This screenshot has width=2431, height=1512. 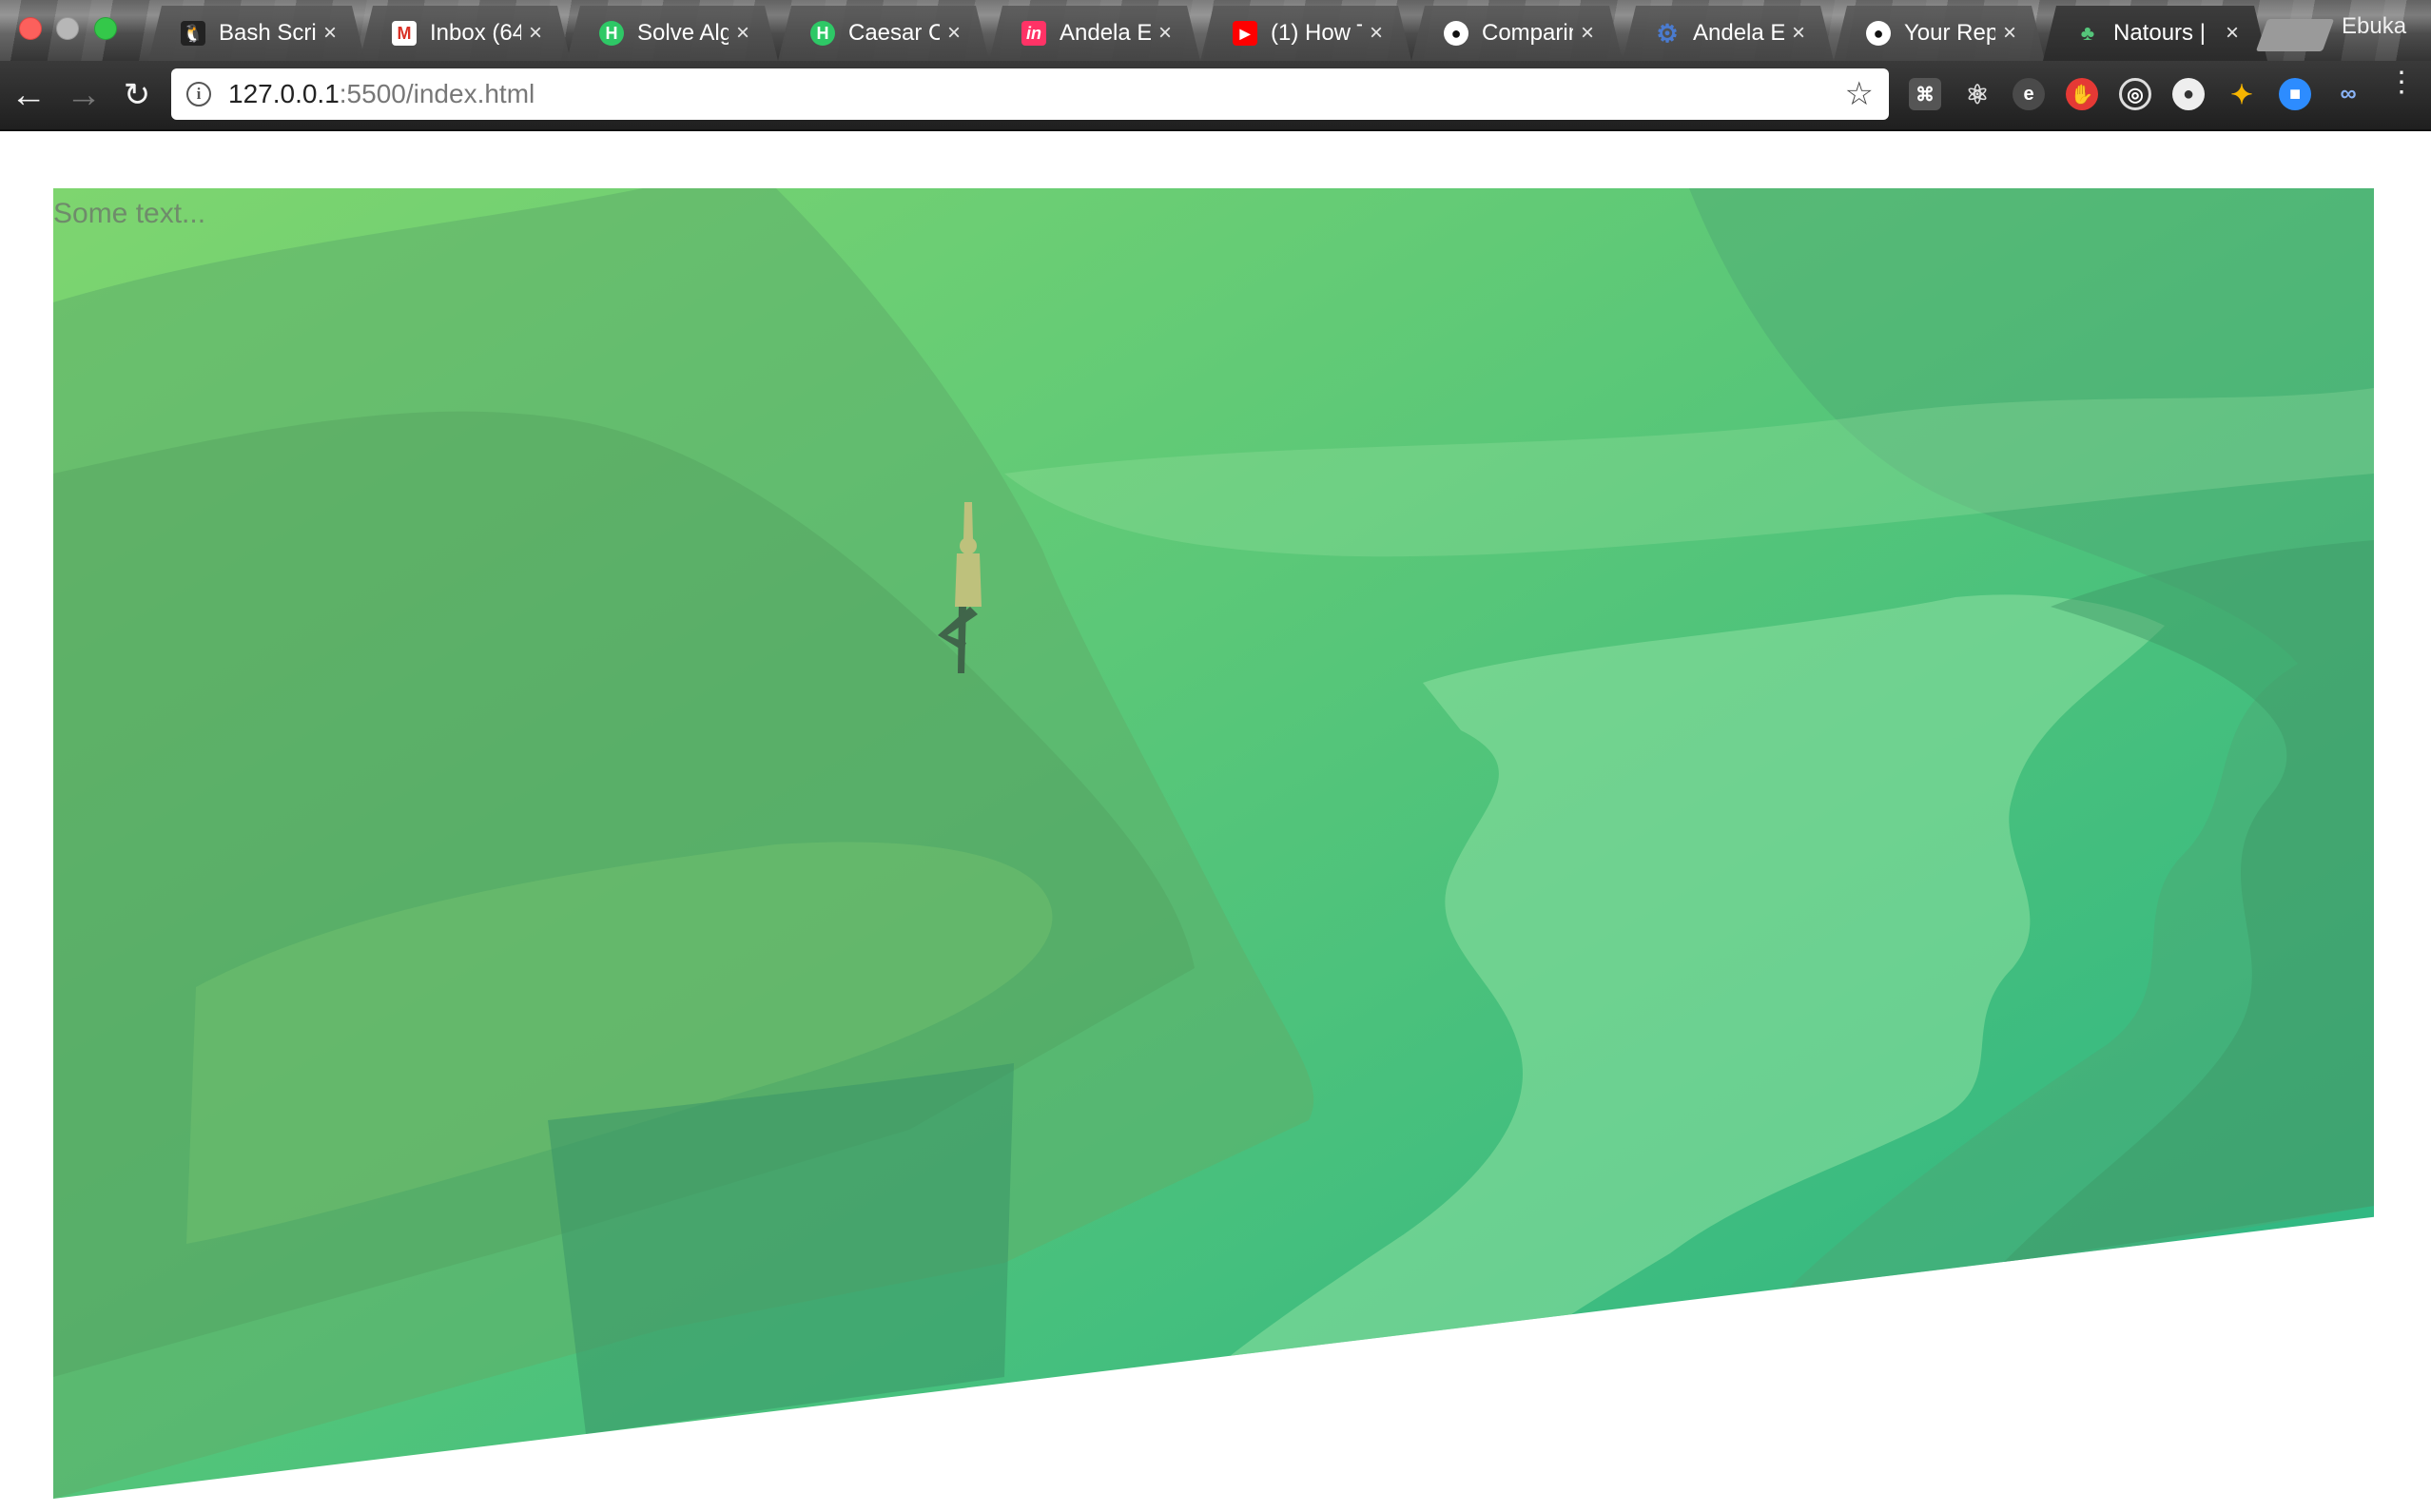 What do you see at coordinates (2087, 33) in the screenshot?
I see `natours-icon: ♣` at bounding box center [2087, 33].